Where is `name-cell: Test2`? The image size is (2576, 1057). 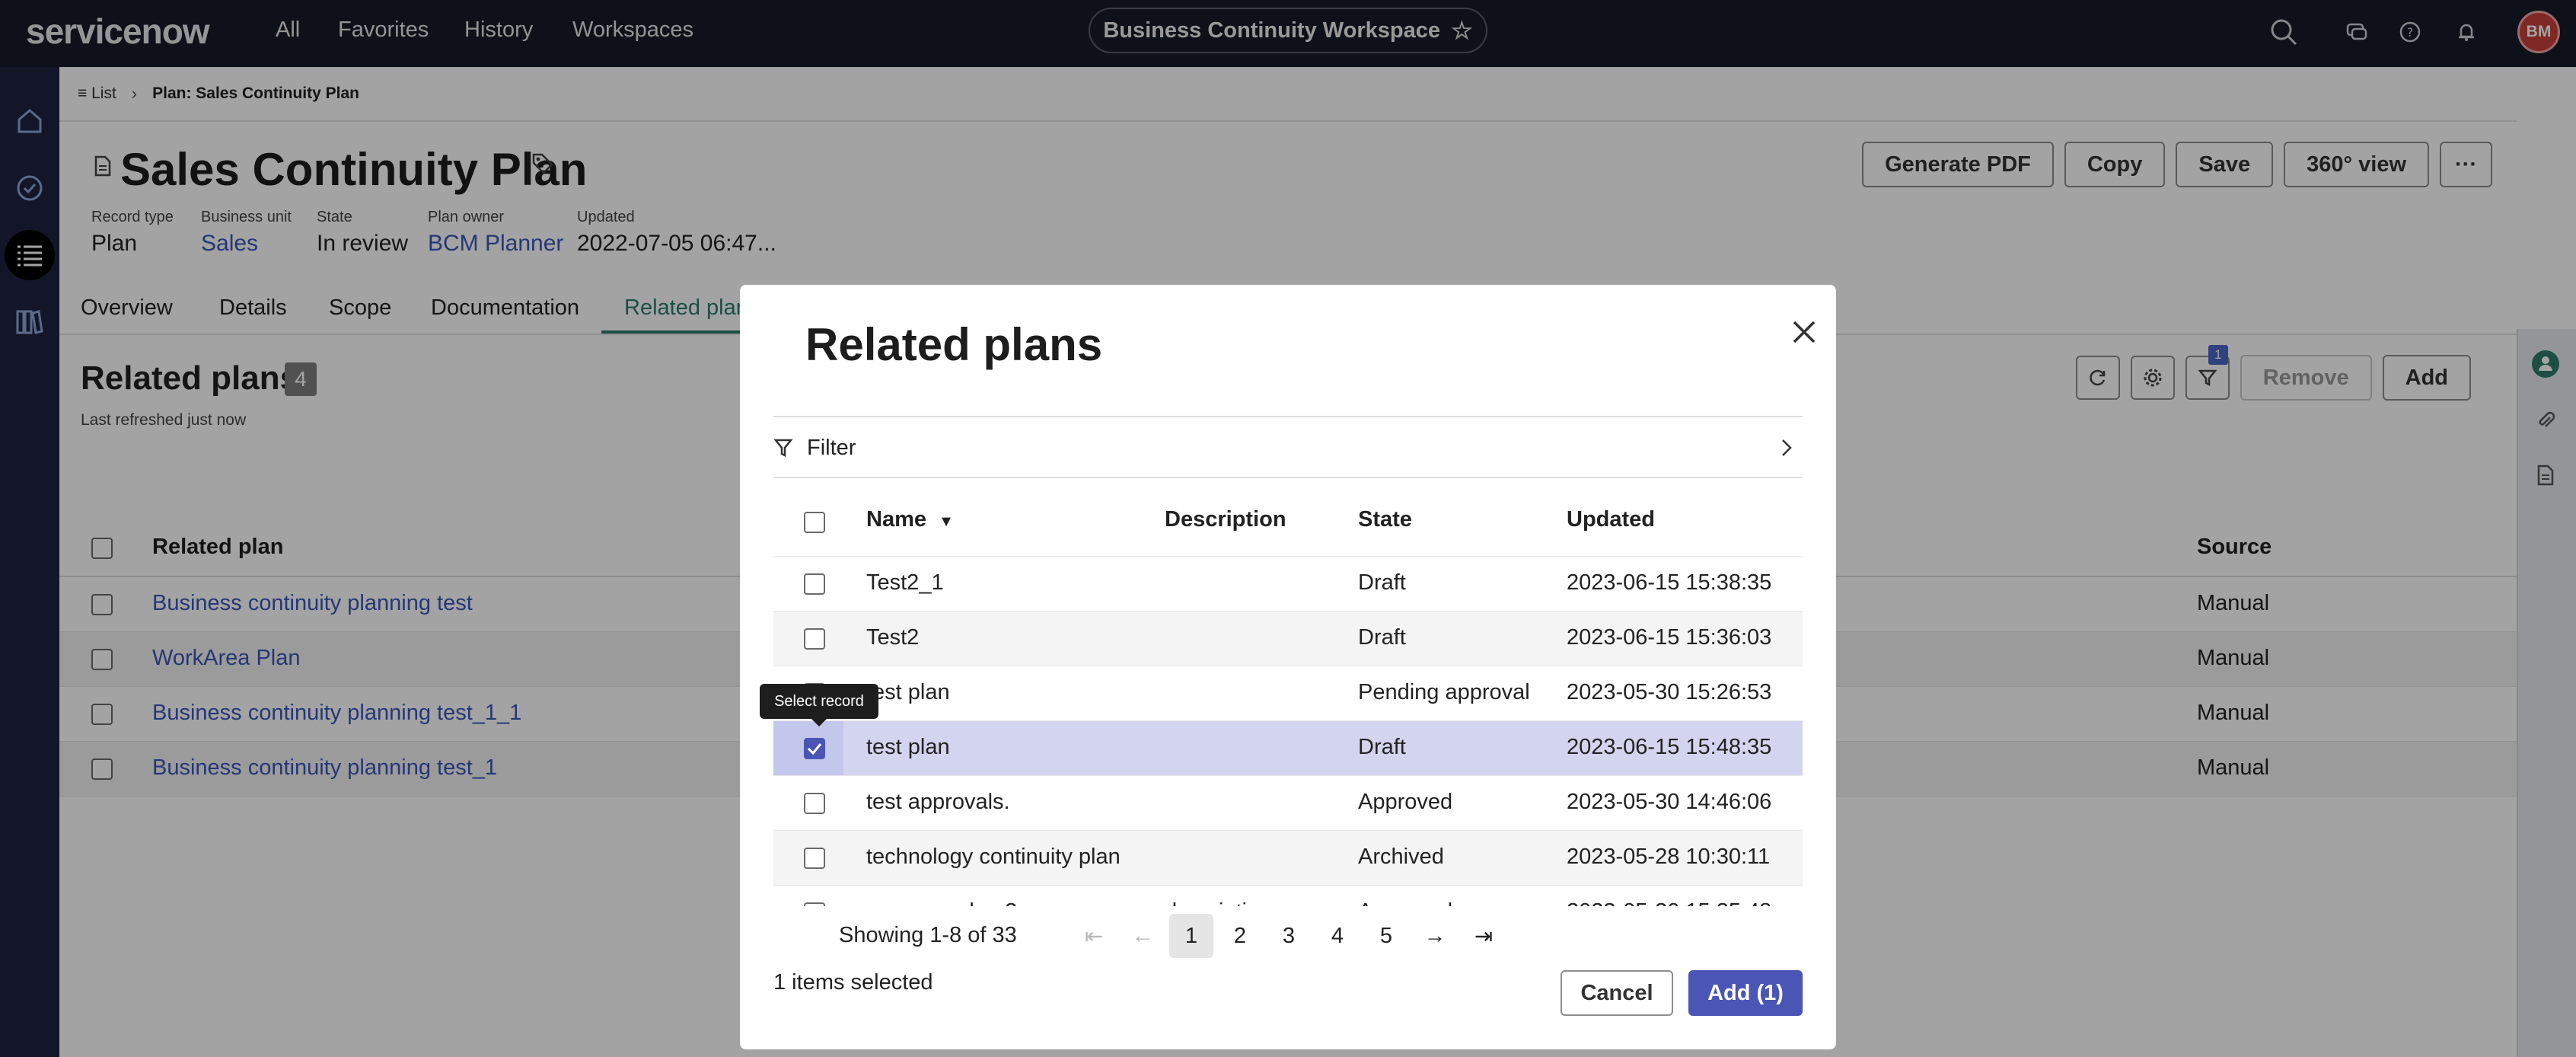 name-cell: Test2 is located at coordinates (893, 637).